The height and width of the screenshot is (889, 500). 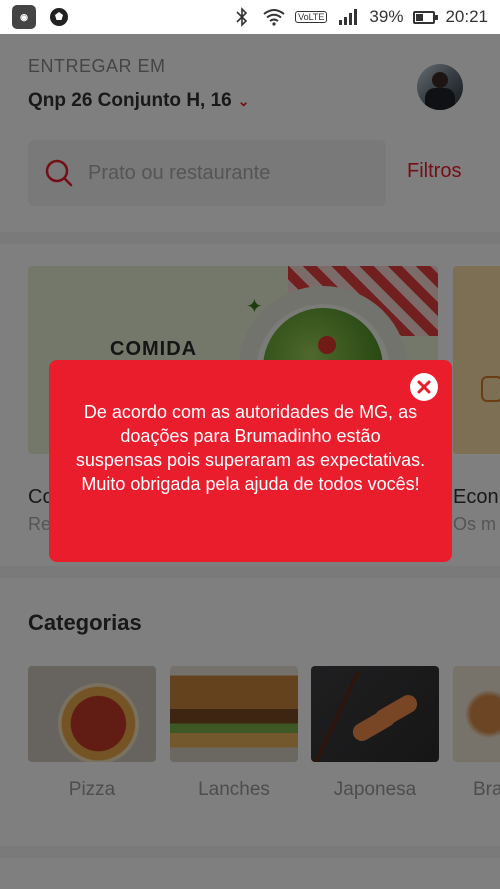 I want to click on app-notification-icon: ◉, so click(x=24, y=17).